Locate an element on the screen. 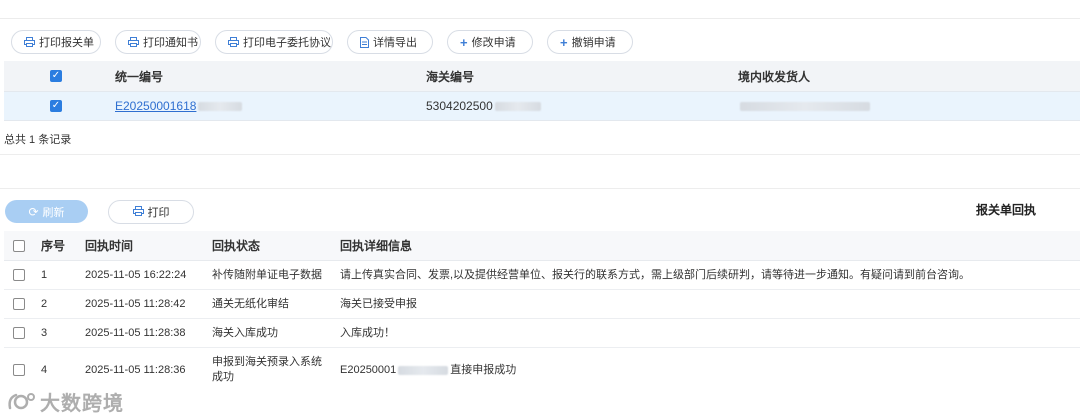  status-cell: 海关入库成功 is located at coordinates (245, 332).